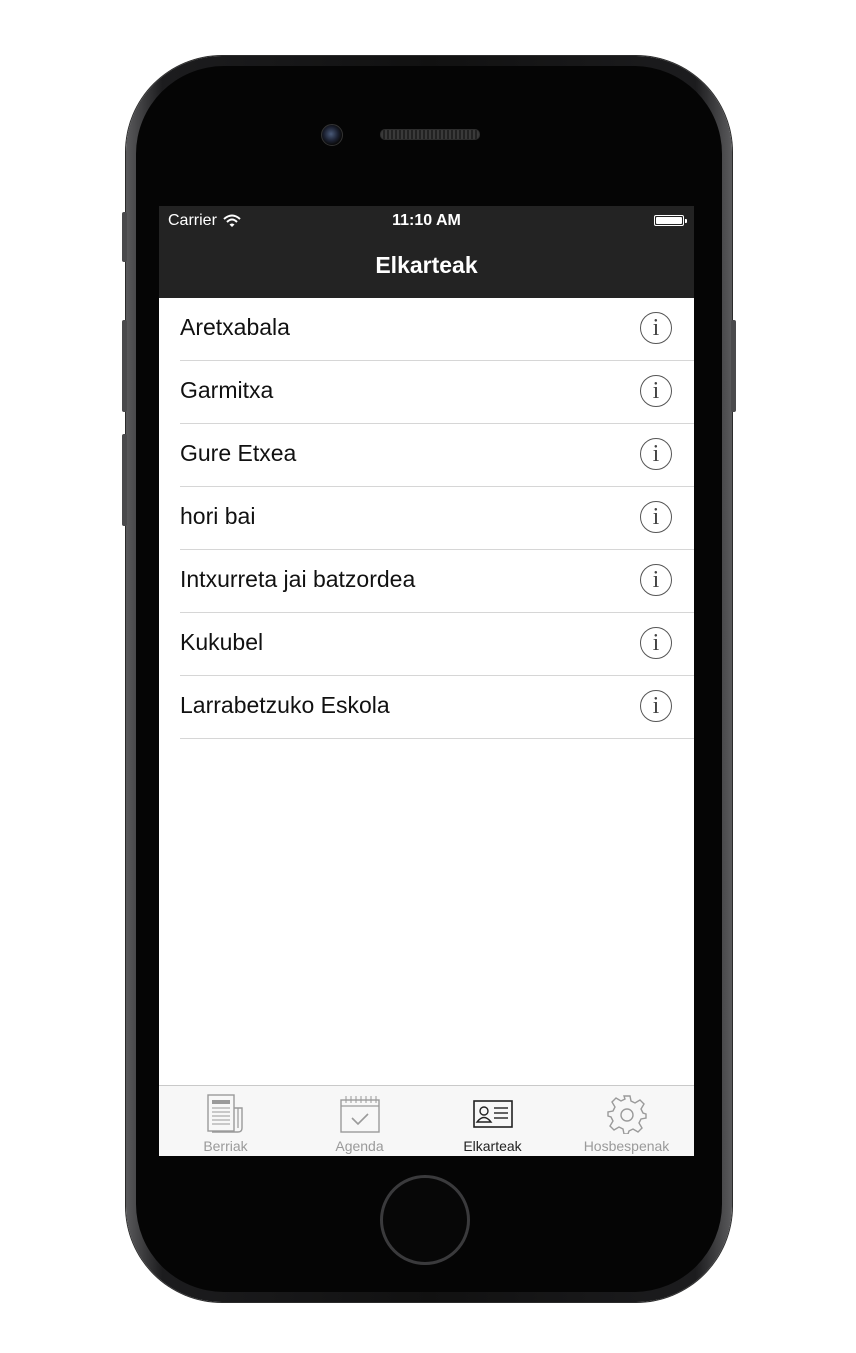 The image size is (856, 1353). What do you see at coordinates (437, 707) in the screenshot?
I see `list-item: Larrabetzuko Eskola i` at bounding box center [437, 707].